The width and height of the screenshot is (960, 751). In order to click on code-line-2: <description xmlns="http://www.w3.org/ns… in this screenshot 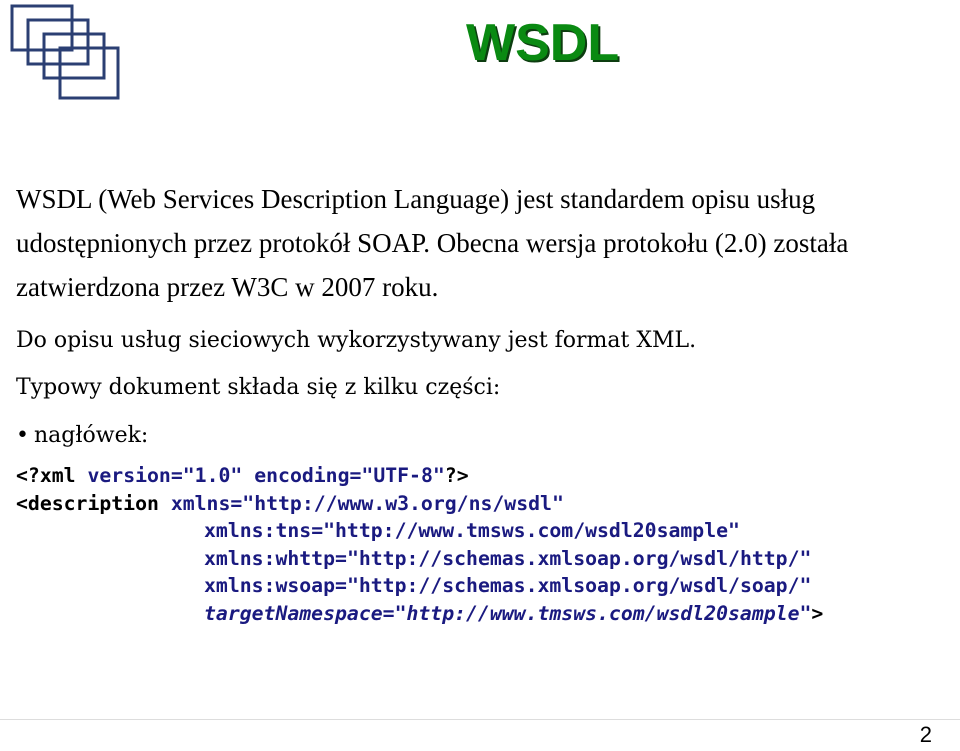, I will do `click(290, 503)`.